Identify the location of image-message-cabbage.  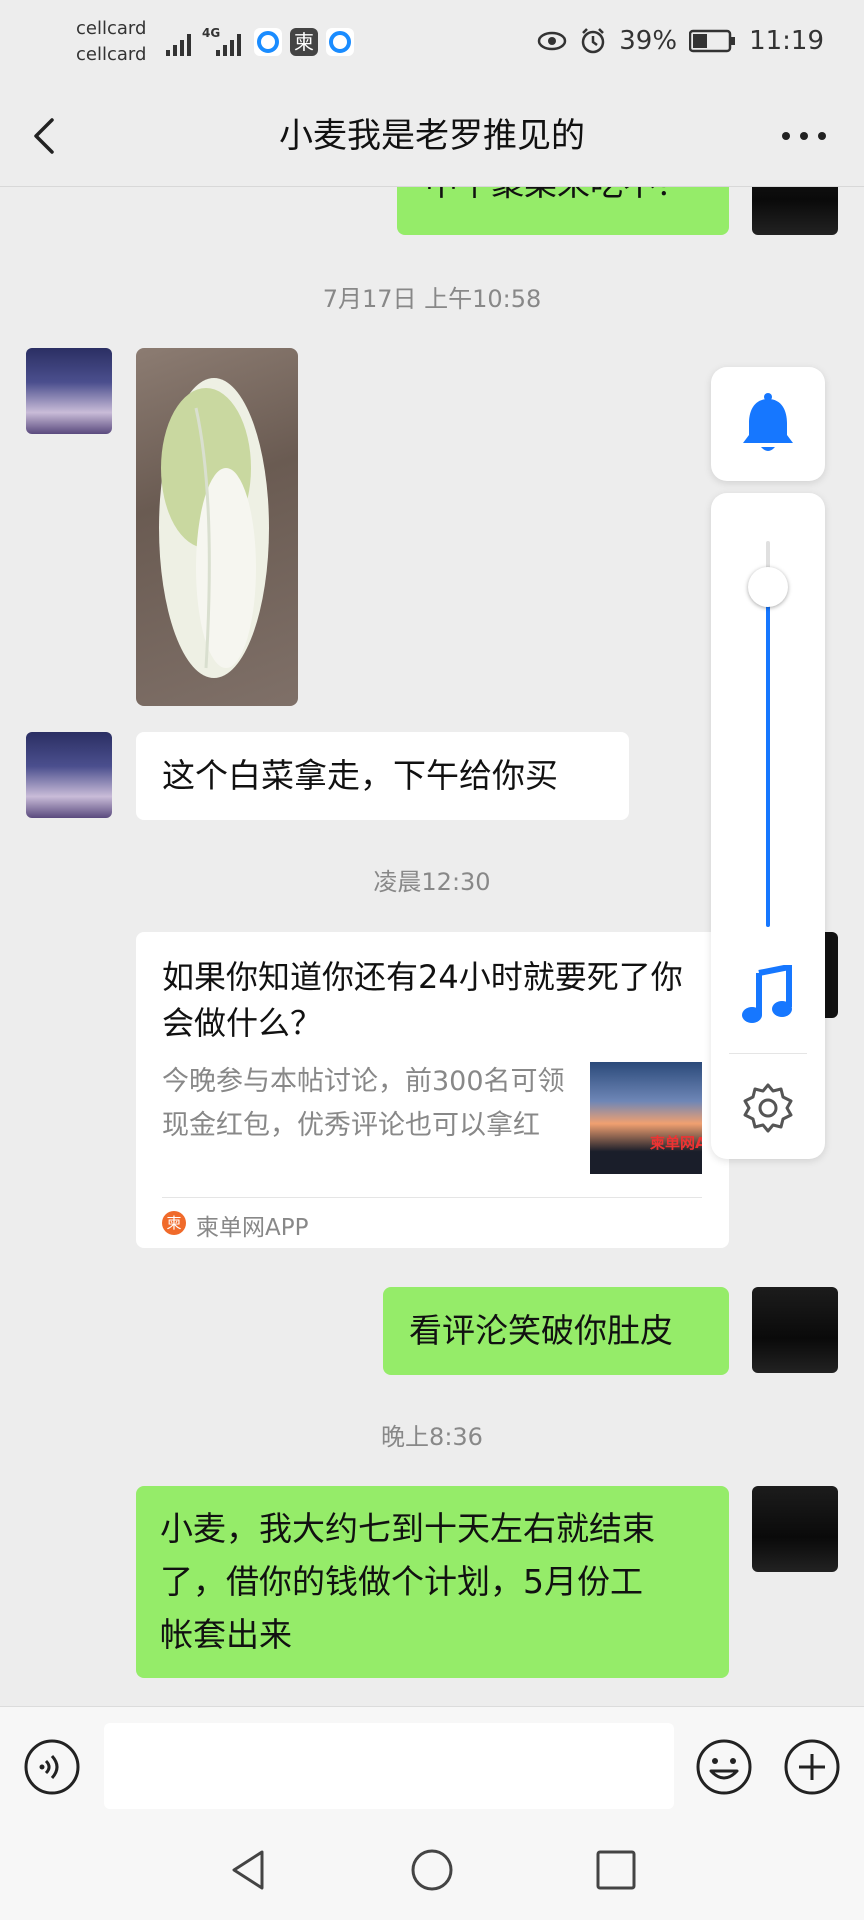
(217, 527).